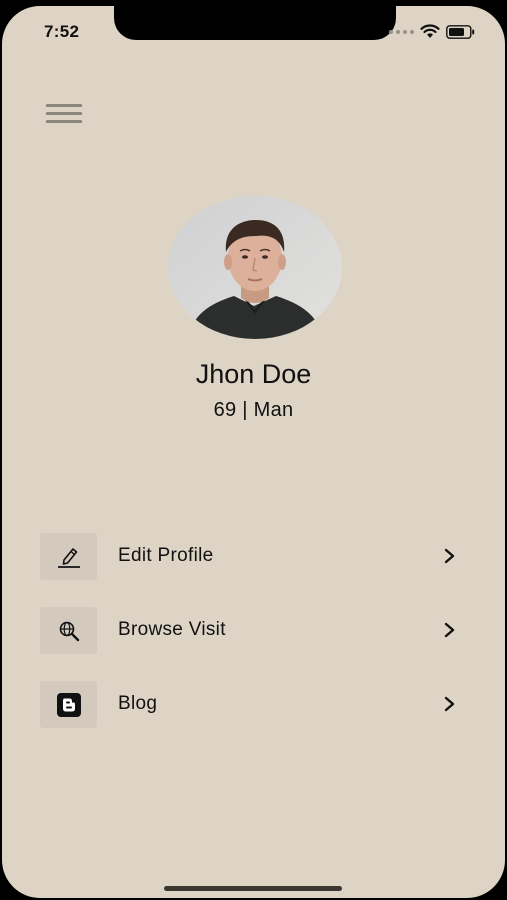 The width and height of the screenshot is (507, 900). What do you see at coordinates (252, 704) in the screenshot?
I see `menu-item-blog: Blog` at bounding box center [252, 704].